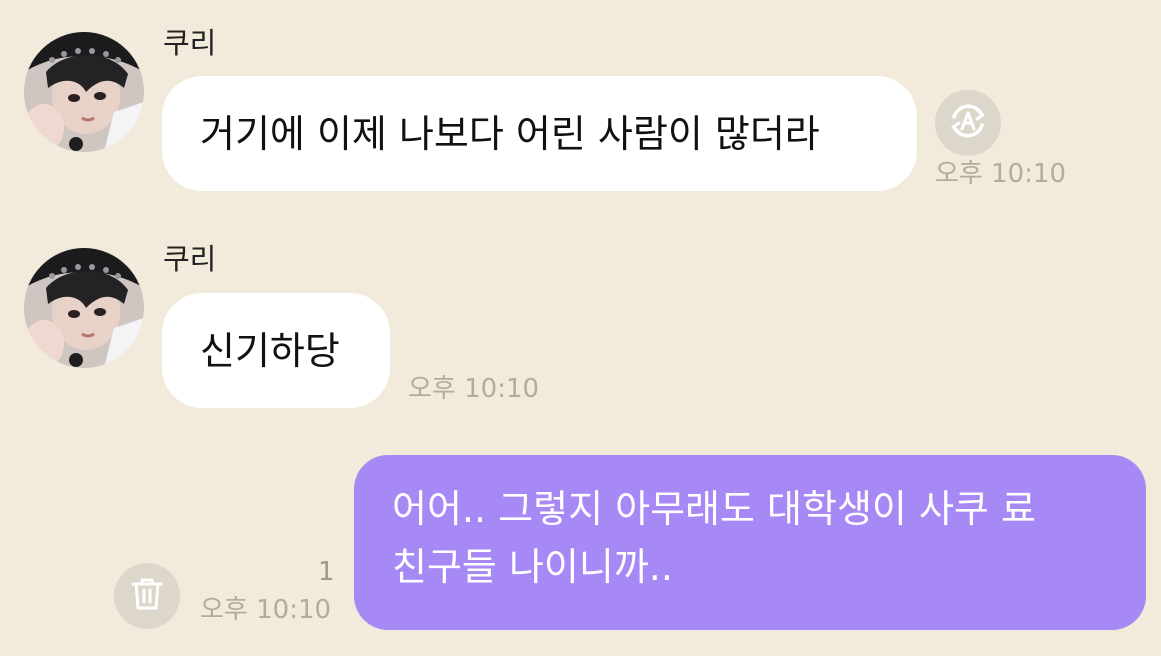 The width and height of the screenshot is (1161, 656). Describe the element at coordinates (532, 567) in the screenshot. I see `message-text-line: 친구들 나이니까..` at that location.